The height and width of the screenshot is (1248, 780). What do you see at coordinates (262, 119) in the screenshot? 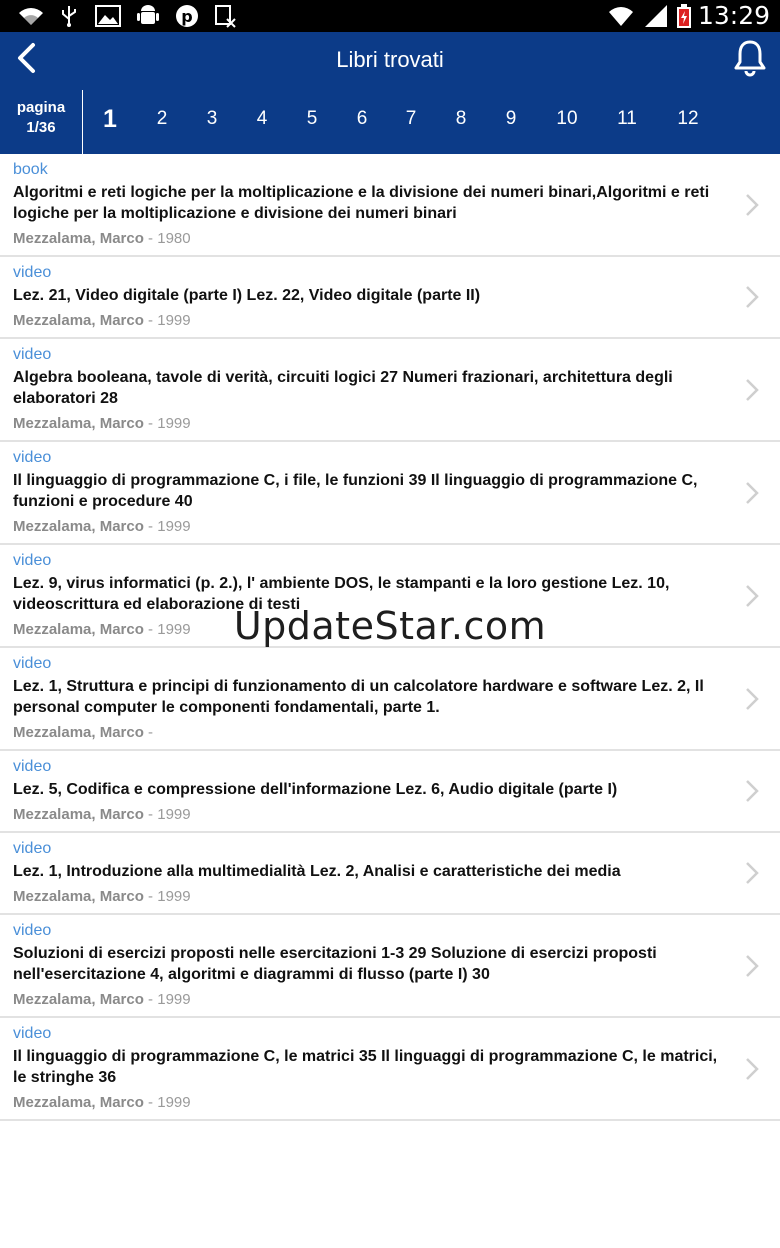
I see `page-4-button: 4` at bounding box center [262, 119].